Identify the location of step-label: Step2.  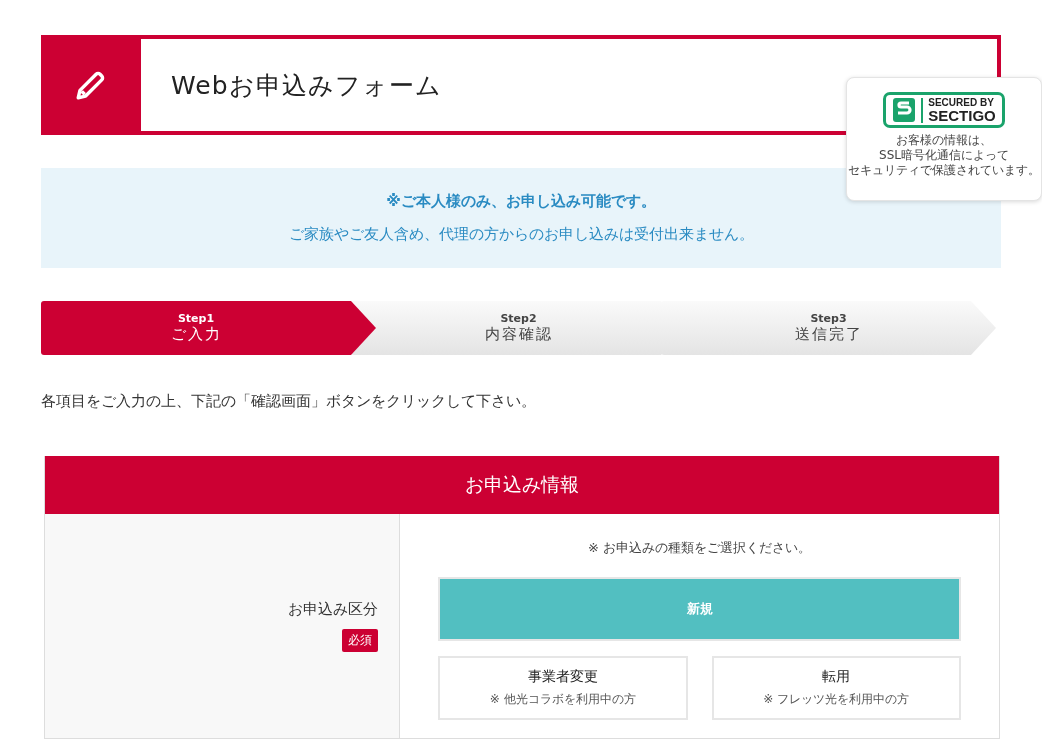
(518, 318).